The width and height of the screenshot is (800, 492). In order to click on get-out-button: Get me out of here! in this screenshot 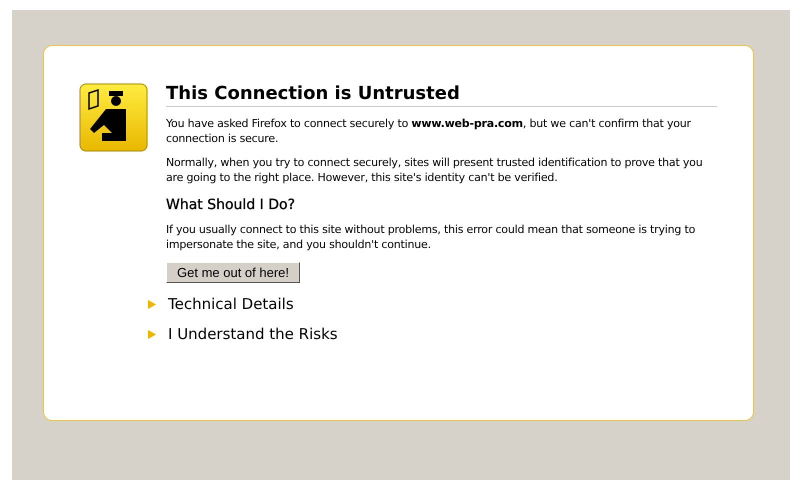, I will do `click(233, 272)`.